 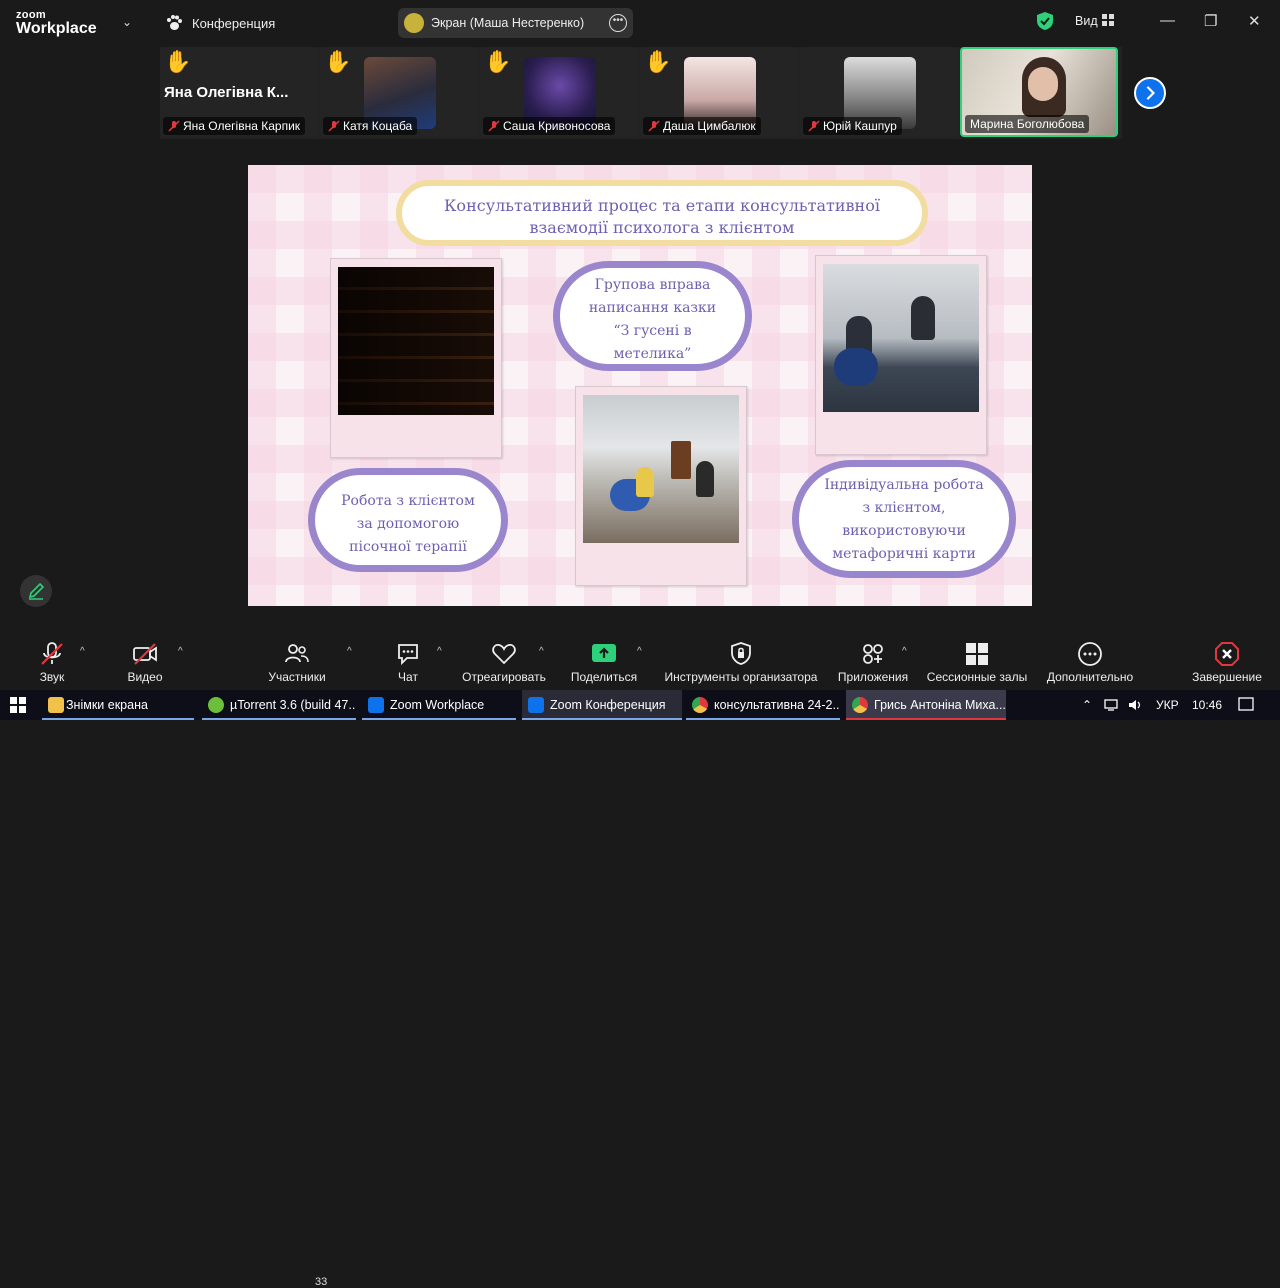 What do you see at coordinates (652, 331) in the screenshot?
I see `caption-line: “З гусені в` at bounding box center [652, 331].